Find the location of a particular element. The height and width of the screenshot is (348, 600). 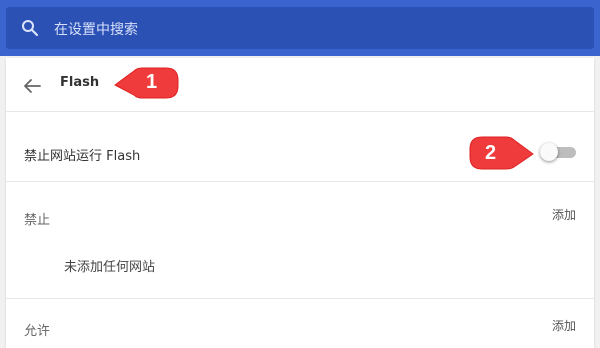

search-bar: 在设置中搜索 is located at coordinates (300, 28).